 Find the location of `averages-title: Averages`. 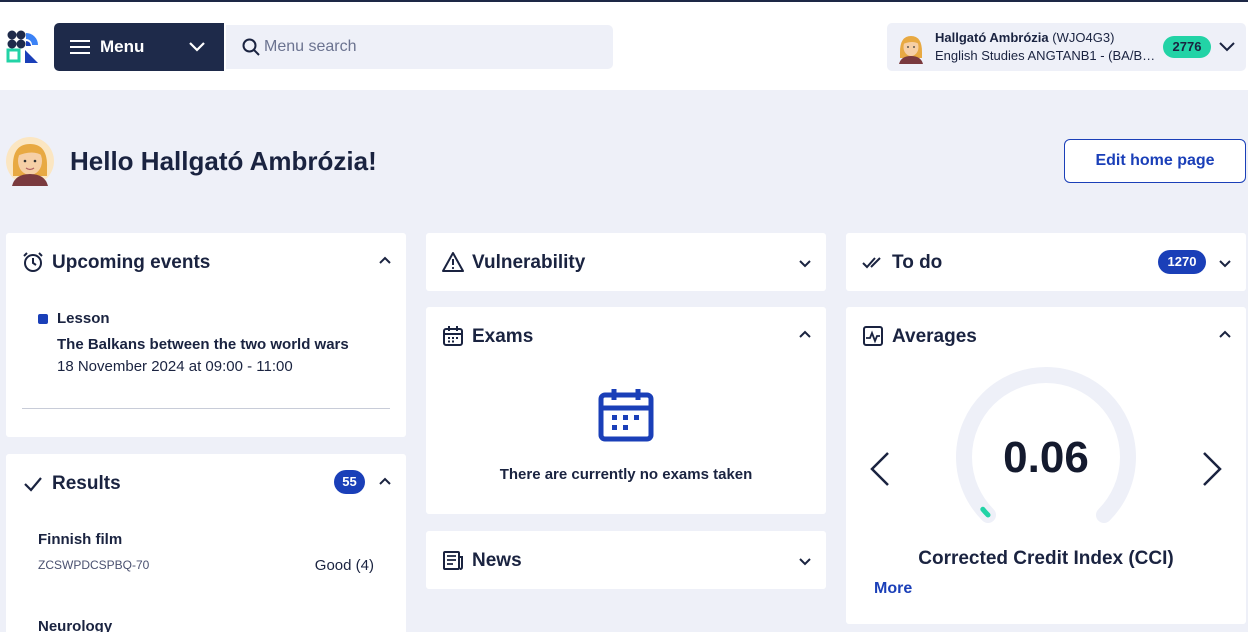

averages-title: Averages is located at coordinates (934, 336).